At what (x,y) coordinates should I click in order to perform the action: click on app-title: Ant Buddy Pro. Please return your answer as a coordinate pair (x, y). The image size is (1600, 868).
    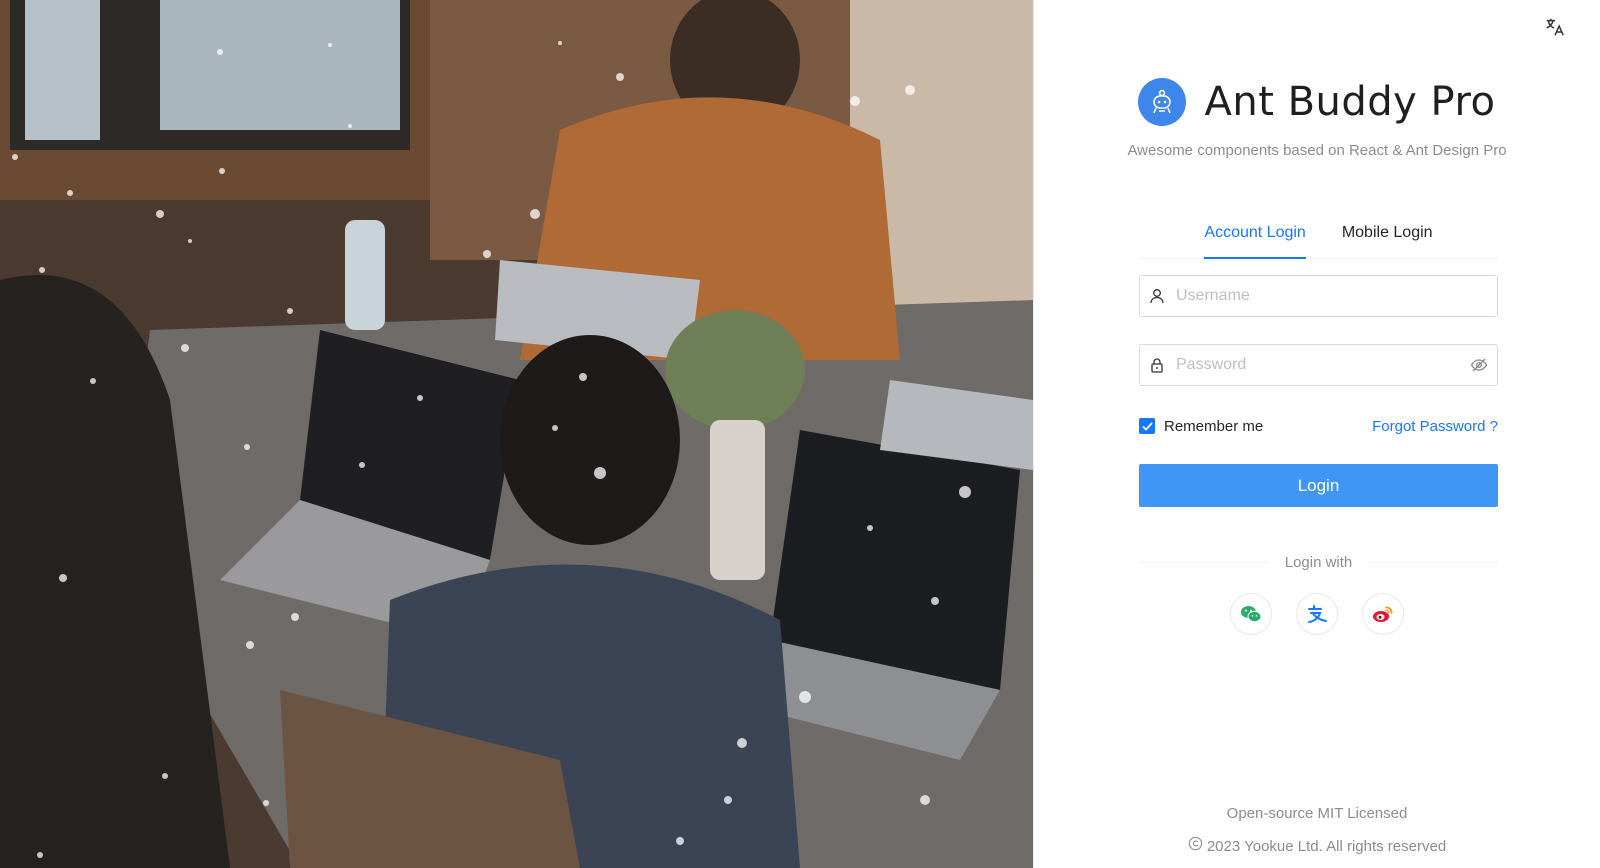
    Looking at the image, I should click on (1350, 102).